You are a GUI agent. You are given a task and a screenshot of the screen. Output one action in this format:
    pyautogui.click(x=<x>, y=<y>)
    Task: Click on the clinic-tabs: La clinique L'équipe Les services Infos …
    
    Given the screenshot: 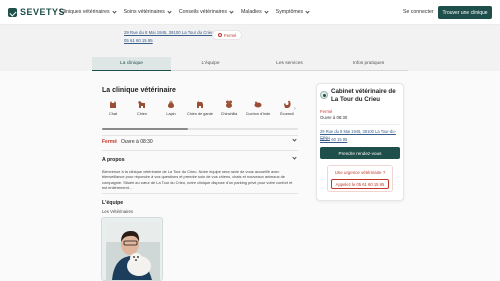 What is the action you would take?
    pyautogui.click(x=250, y=64)
    